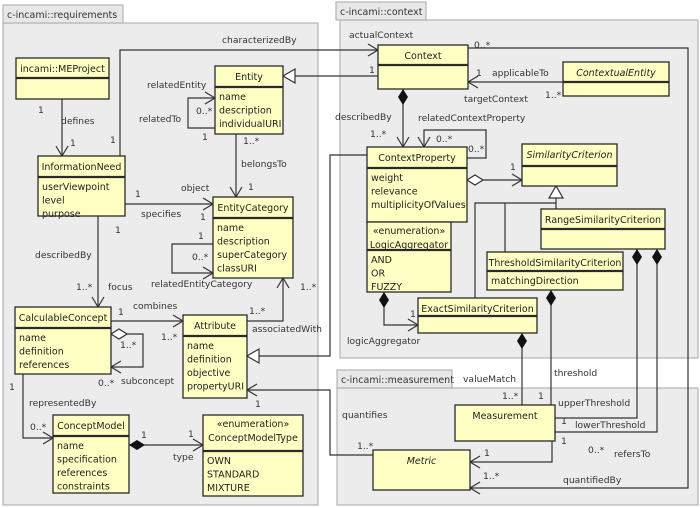 The height and width of the screenshot is (508, 700). Describe the element at coordinates (62, 78) in the screenshot. I see `class-meproject: incami::MEProject` at that location.